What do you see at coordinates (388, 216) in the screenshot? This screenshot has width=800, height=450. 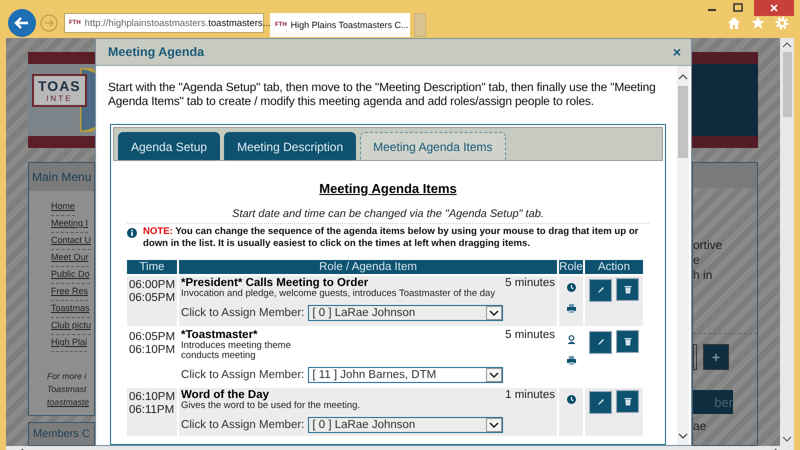 I see `date-note: Start date and time can be changed via the "Agenda Setup" tab.` at bounding box center [388, 216].